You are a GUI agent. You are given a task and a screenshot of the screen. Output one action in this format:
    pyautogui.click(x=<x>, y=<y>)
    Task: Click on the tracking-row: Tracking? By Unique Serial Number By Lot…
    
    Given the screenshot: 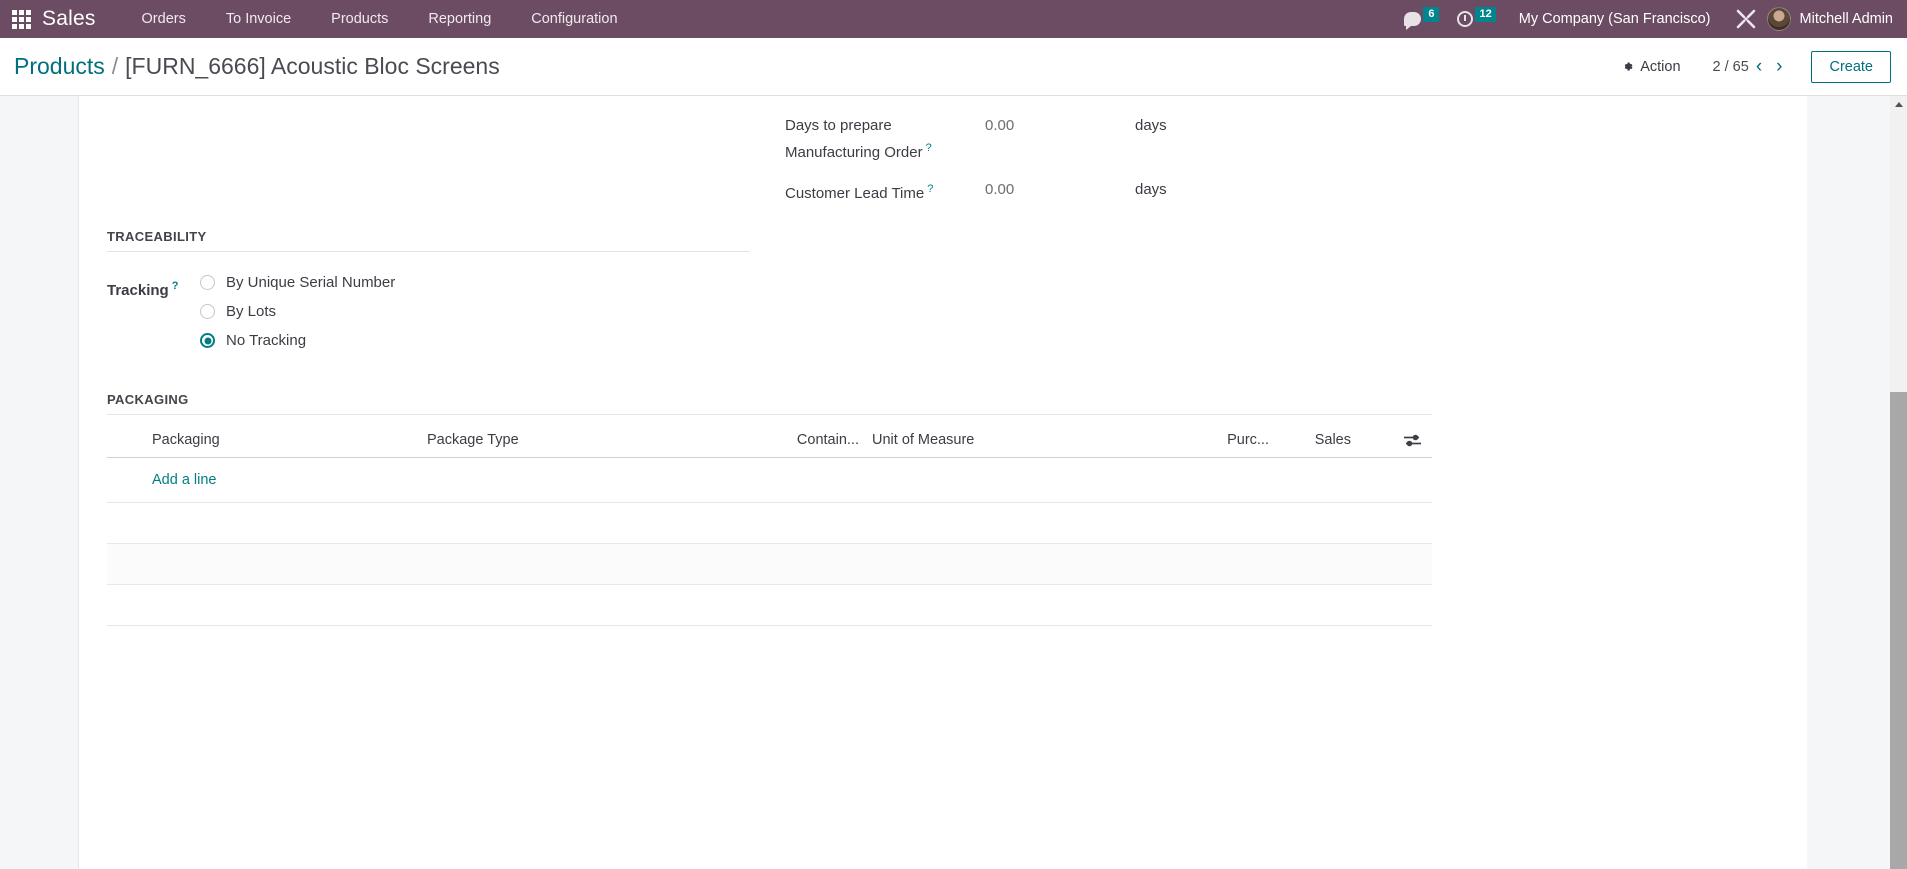 What is the action you would take?
    pyautogui.click(x=939, y=311)
    